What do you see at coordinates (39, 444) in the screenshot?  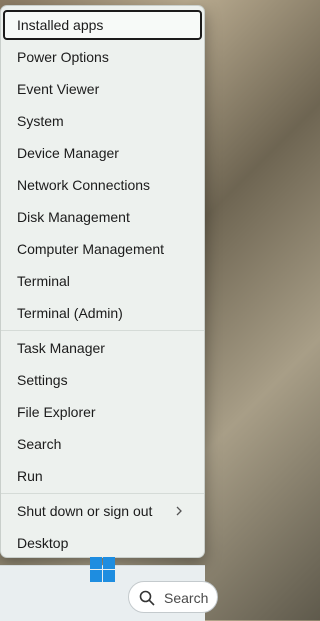 I see `menu-item-label: Search` at bounding box center [39, 444].